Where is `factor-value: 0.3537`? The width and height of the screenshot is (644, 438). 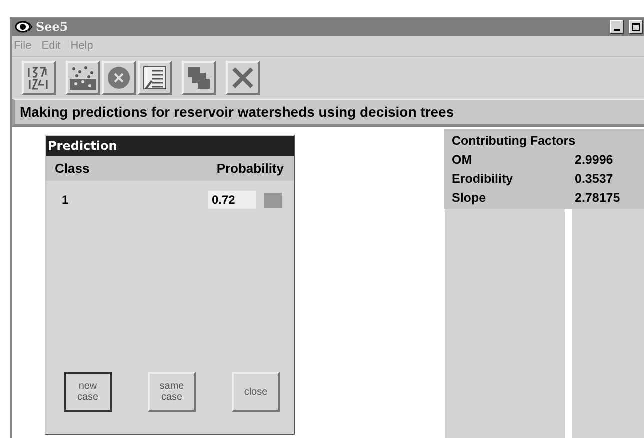 factor-value: 0.3537 is located at coordinates (594, 179).